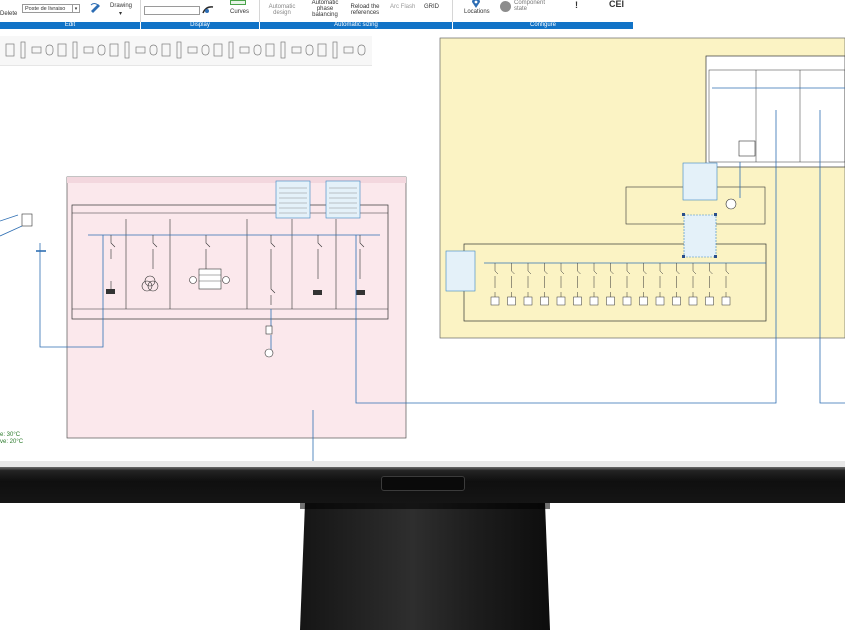 The image size is (845, 630). Describe the element at coordinates (402, 7) in the screenshot. I see `arc-flash-button: Arc Flash` at that location.